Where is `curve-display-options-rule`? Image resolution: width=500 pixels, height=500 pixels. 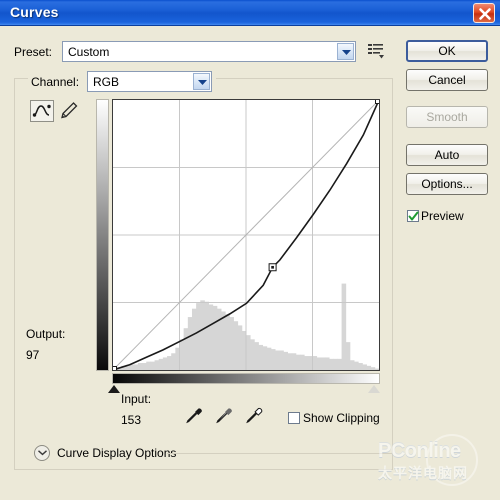
curve-display-options-rule is located at coordinates (280, 453).